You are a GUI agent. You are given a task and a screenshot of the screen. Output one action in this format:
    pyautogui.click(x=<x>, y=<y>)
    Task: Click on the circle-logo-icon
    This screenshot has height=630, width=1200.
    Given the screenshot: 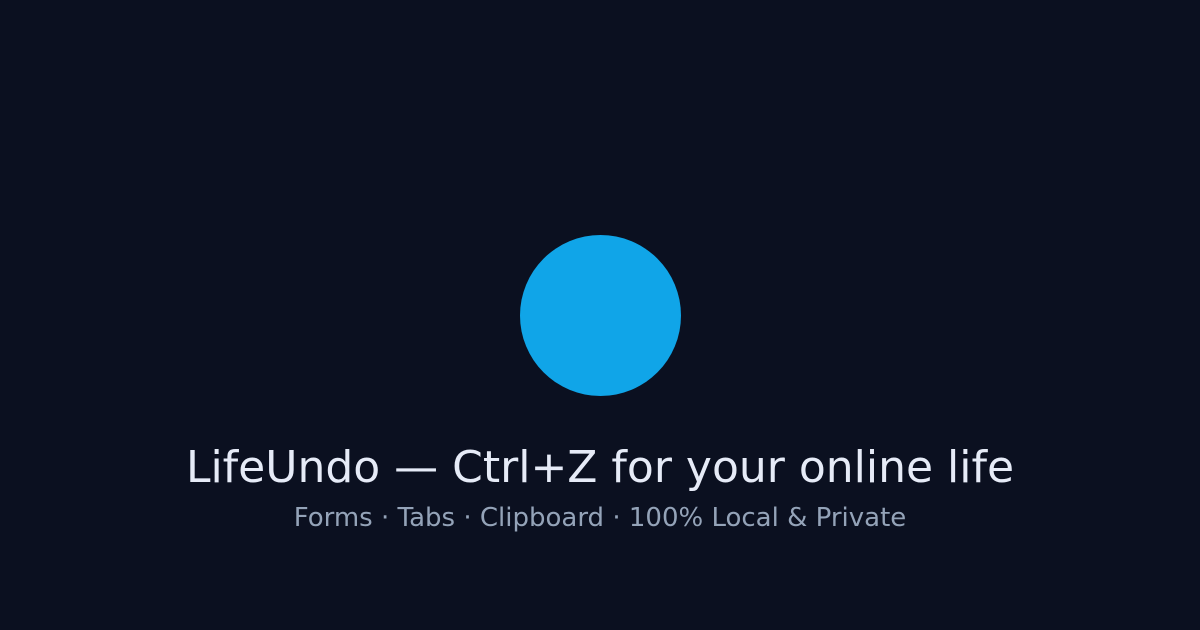 What is the action you would take?
    pyautogui.click(x=600, y=315)
    